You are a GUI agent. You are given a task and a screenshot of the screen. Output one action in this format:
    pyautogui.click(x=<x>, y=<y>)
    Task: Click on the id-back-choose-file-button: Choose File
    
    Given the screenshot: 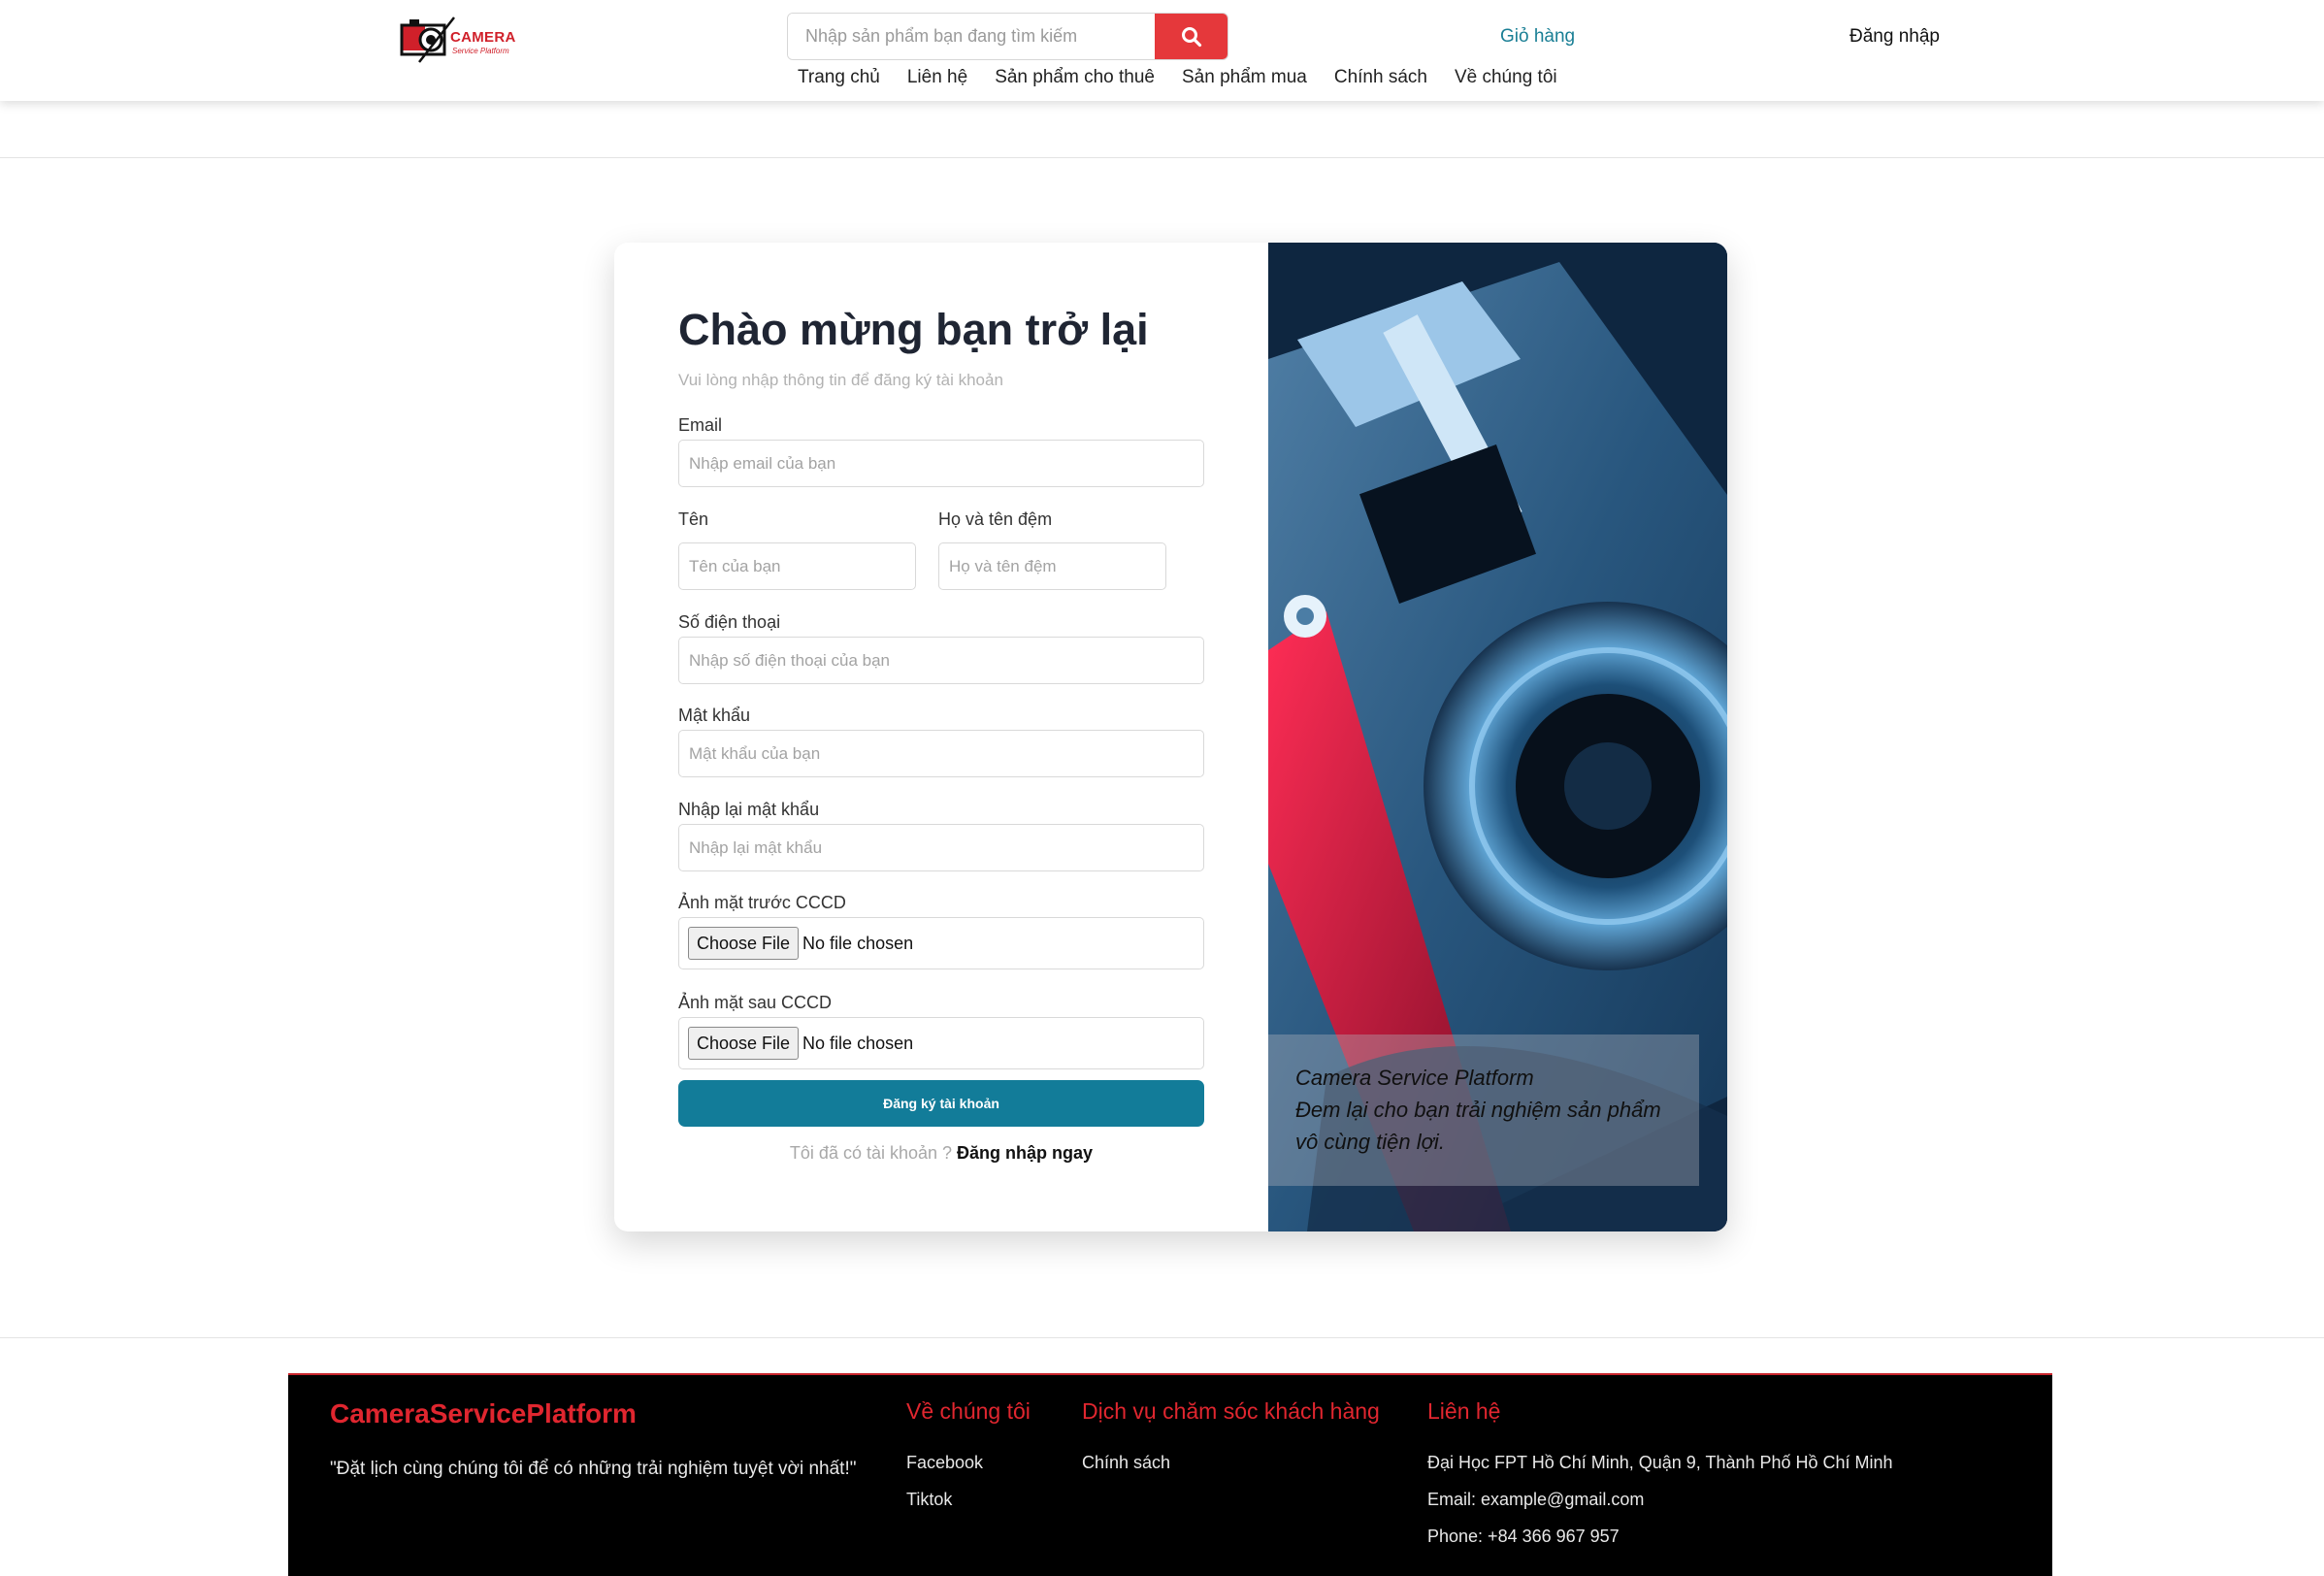 What is the action you would take?
    pyautogui.click(x=744, y=1043)
    